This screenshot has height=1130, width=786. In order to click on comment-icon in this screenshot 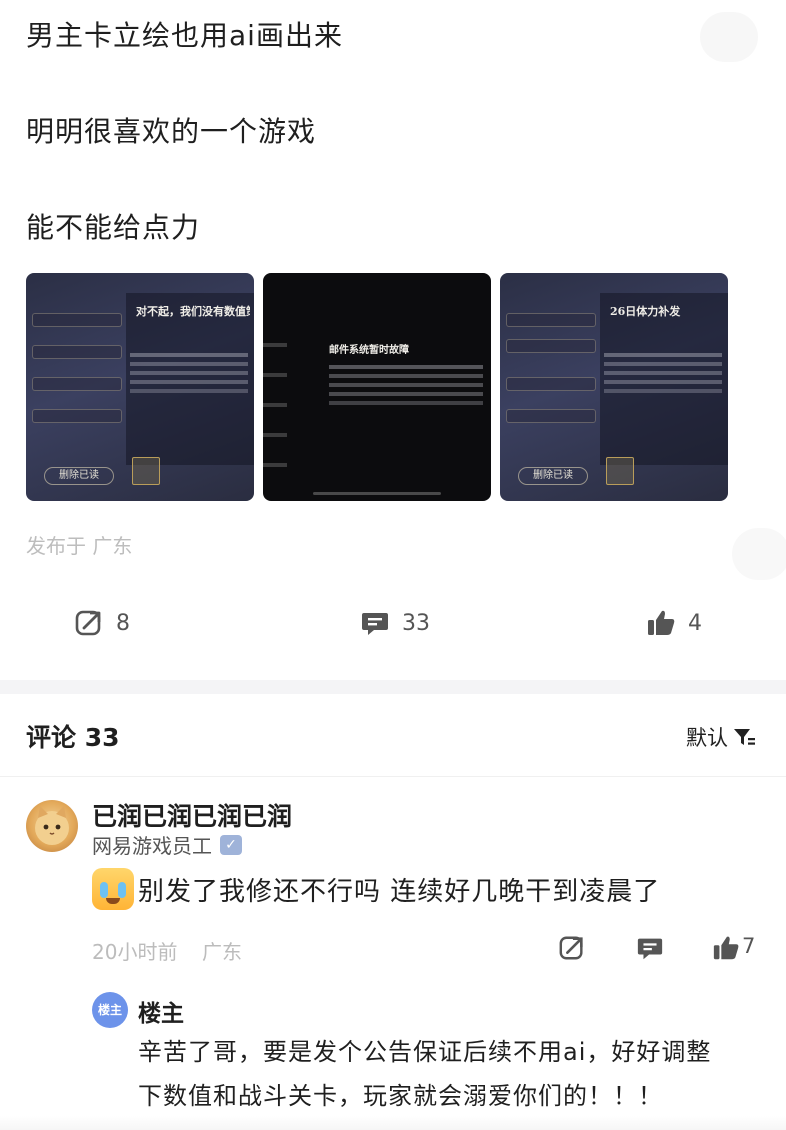, I will do `click(375, 624)`.